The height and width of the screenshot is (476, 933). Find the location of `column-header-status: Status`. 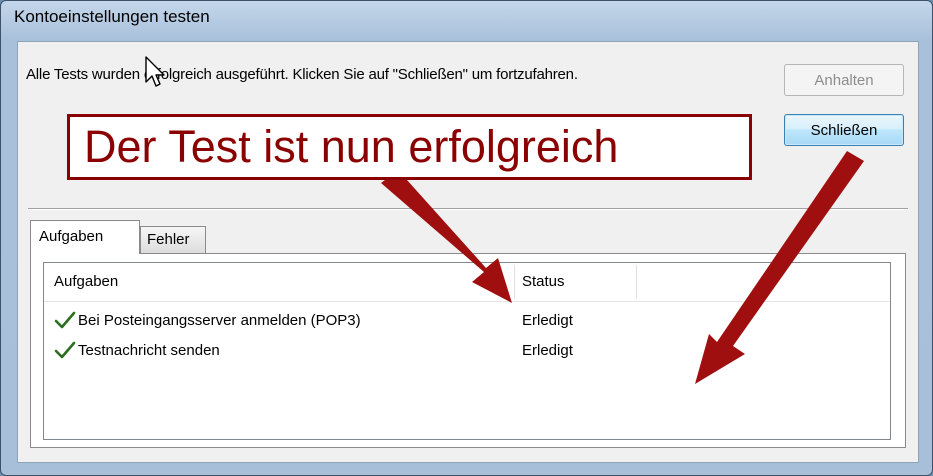

column-header-status: Status is located at coordinates (543, 282).